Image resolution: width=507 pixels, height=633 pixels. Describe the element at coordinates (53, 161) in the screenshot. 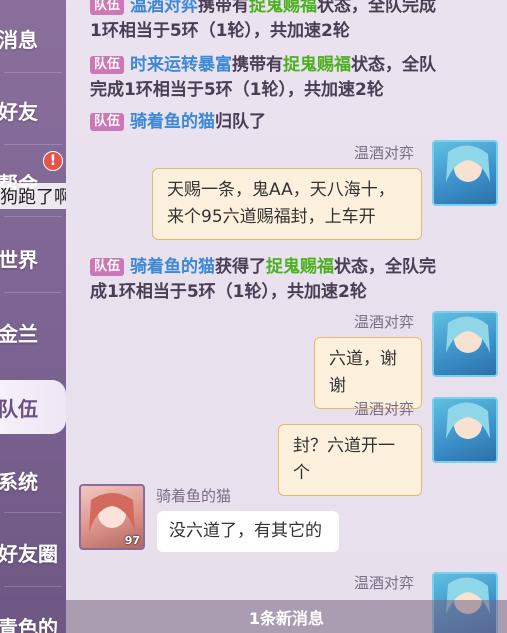

I see `alert-badge-icon: !` at that location.